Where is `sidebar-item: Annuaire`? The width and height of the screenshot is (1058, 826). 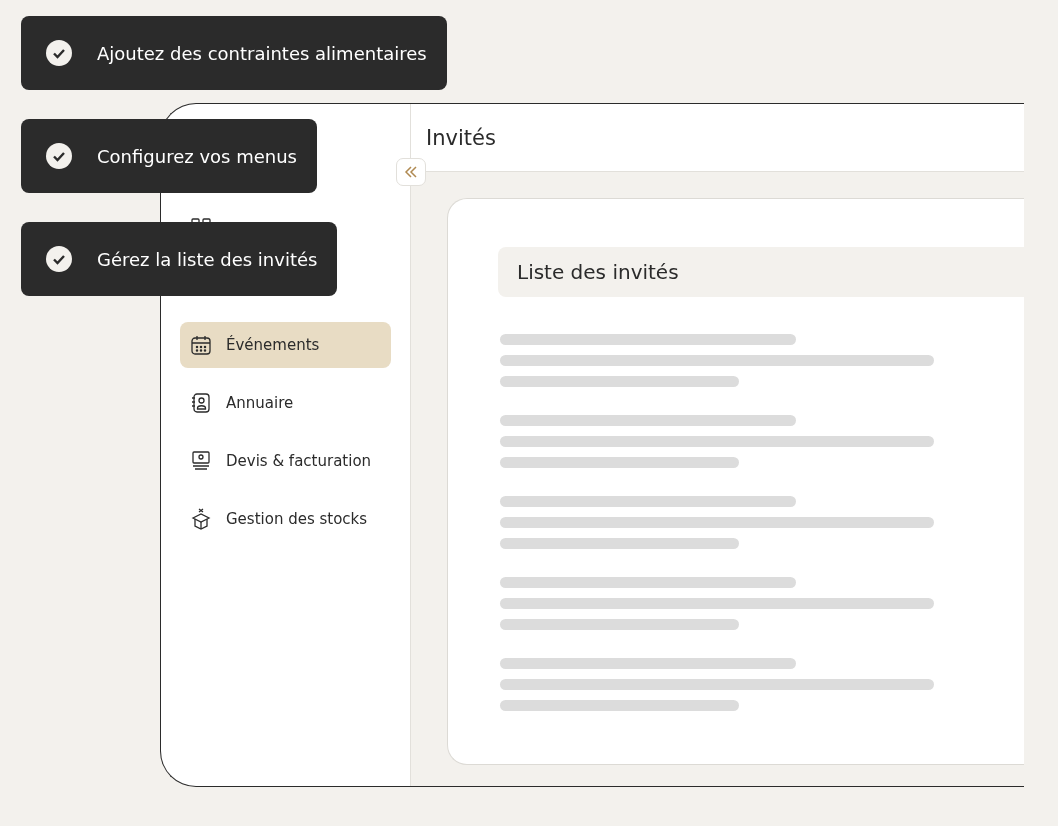 sidebar-item: Annuaire is located at coordinates (285, 403).